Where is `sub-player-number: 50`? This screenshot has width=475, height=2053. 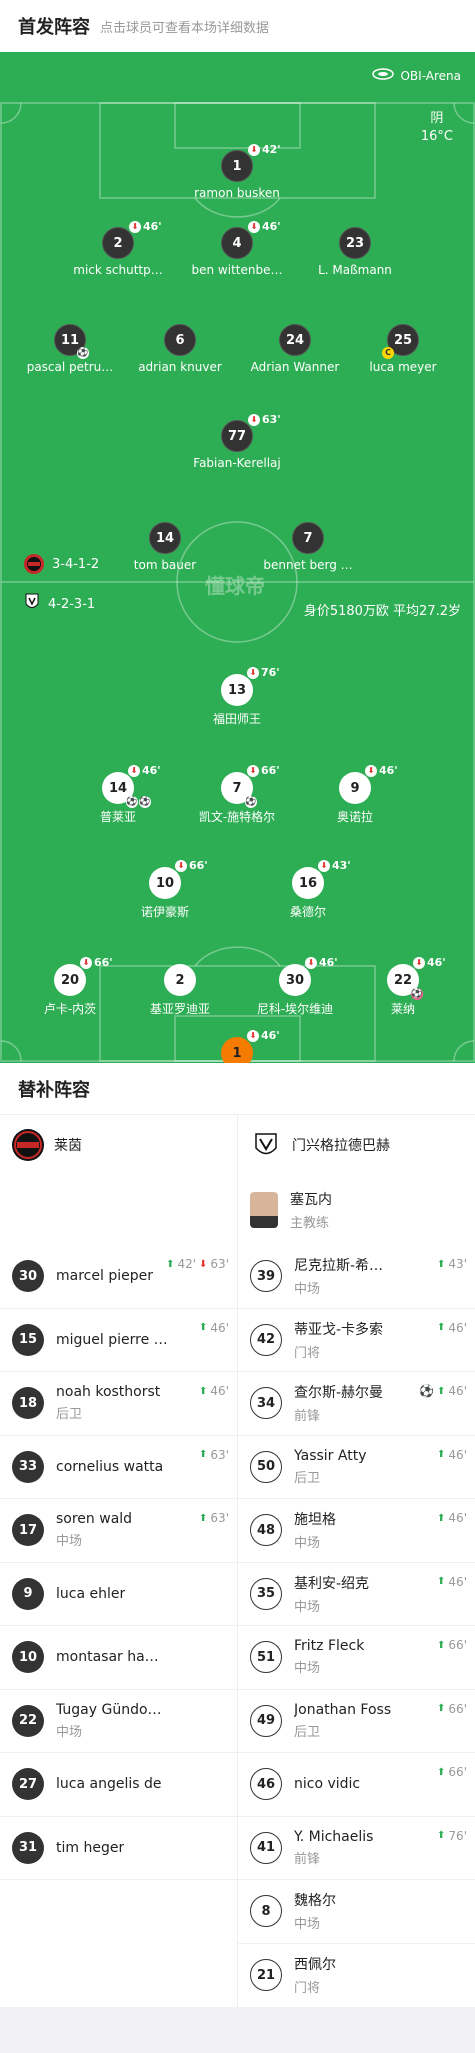 sub-player-number: 50 is located at coordinates (266, 1466).